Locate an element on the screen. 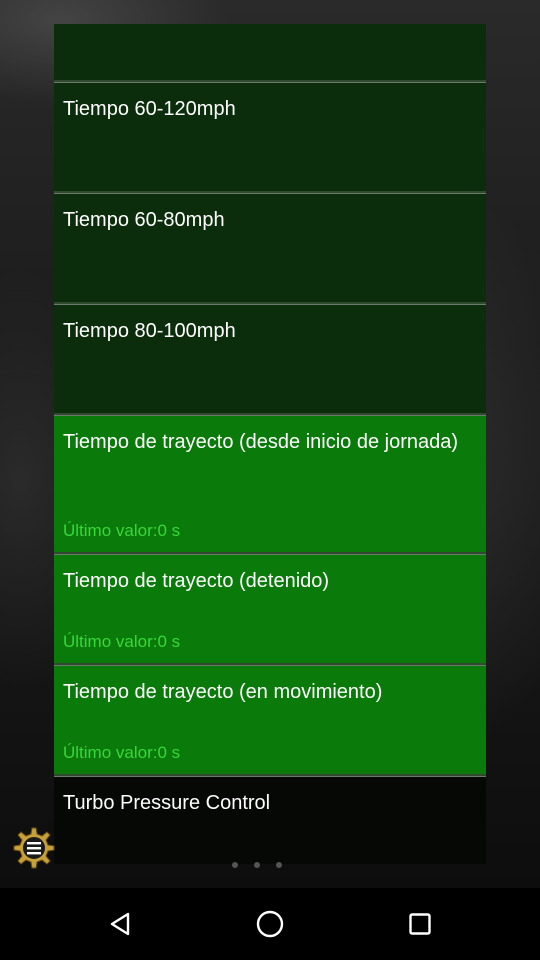  home-circle-icon is located at coordinates (270, 924).